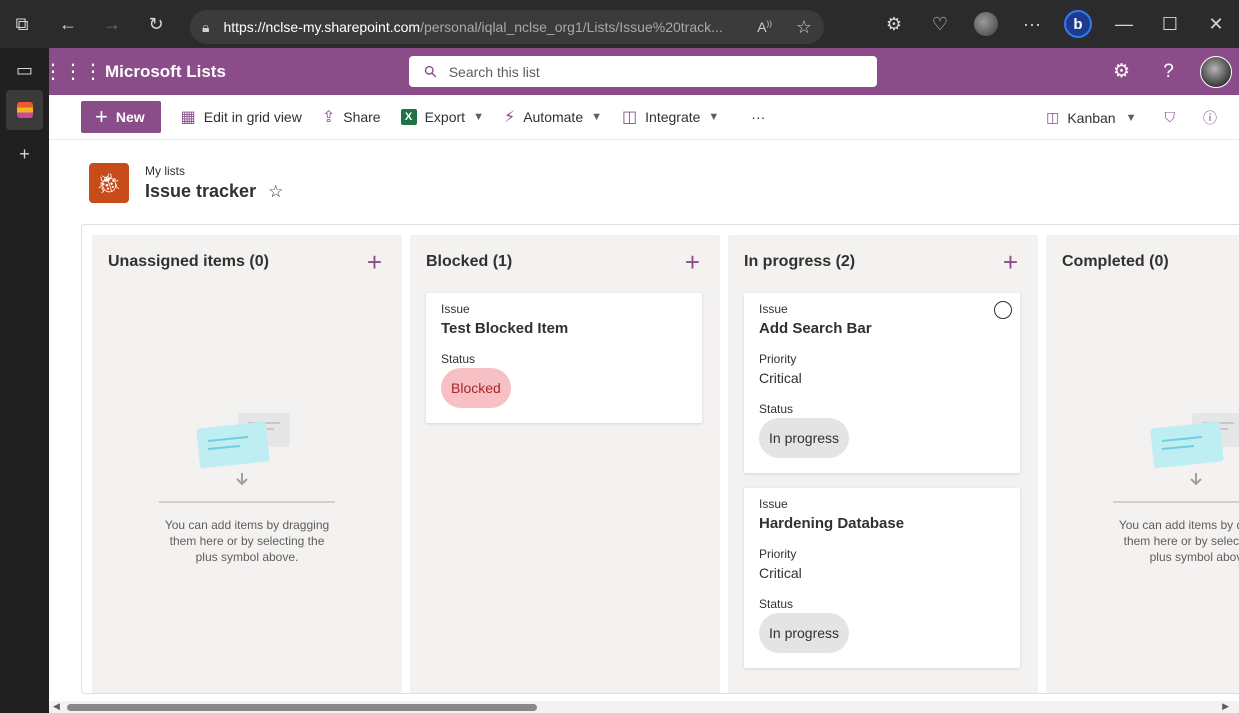  Describe the element at coordinates (670, 117) in the screenshot. I see `integrate-button: ◫ Integrate ▼` at that location.